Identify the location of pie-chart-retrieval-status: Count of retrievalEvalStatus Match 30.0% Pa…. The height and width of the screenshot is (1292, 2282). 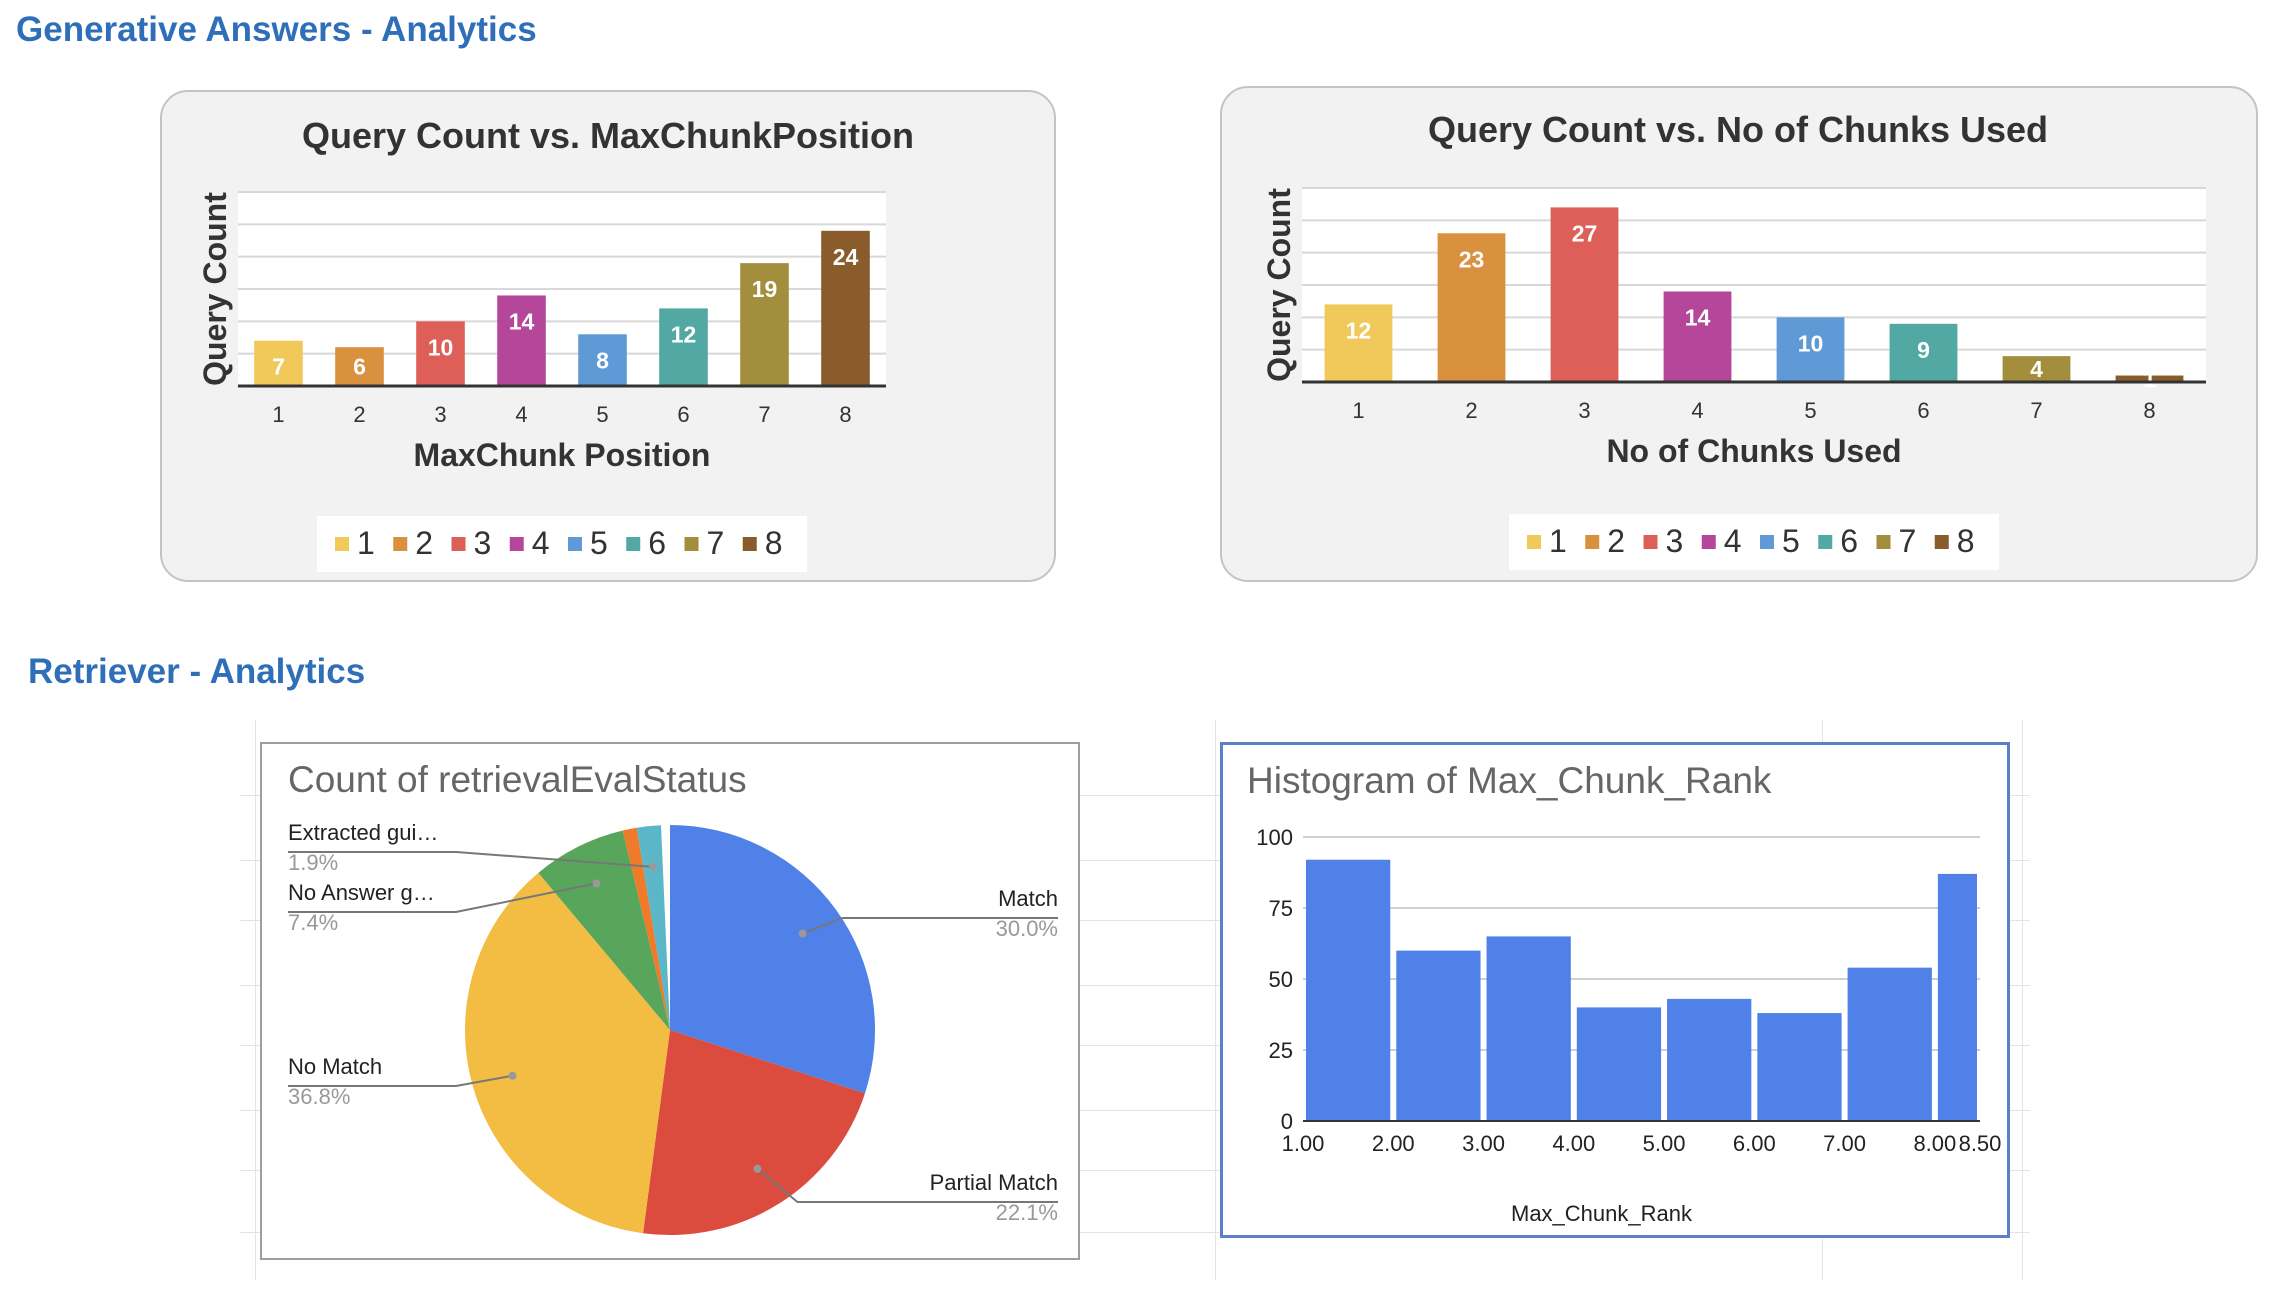
(670, 1001).